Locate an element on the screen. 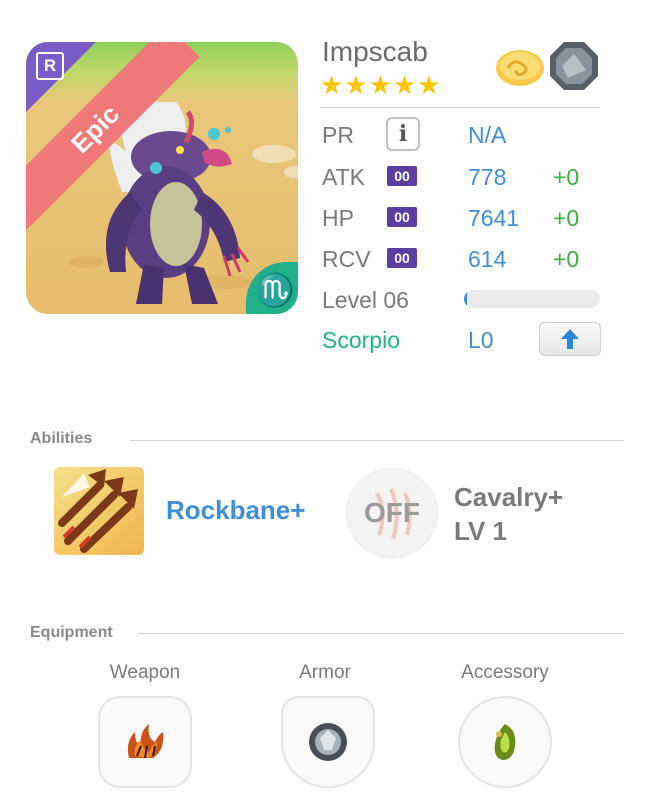 The height and width of the screenshot is (800, 648). ability-off-label: OFF is located at coordinates (392, 512).